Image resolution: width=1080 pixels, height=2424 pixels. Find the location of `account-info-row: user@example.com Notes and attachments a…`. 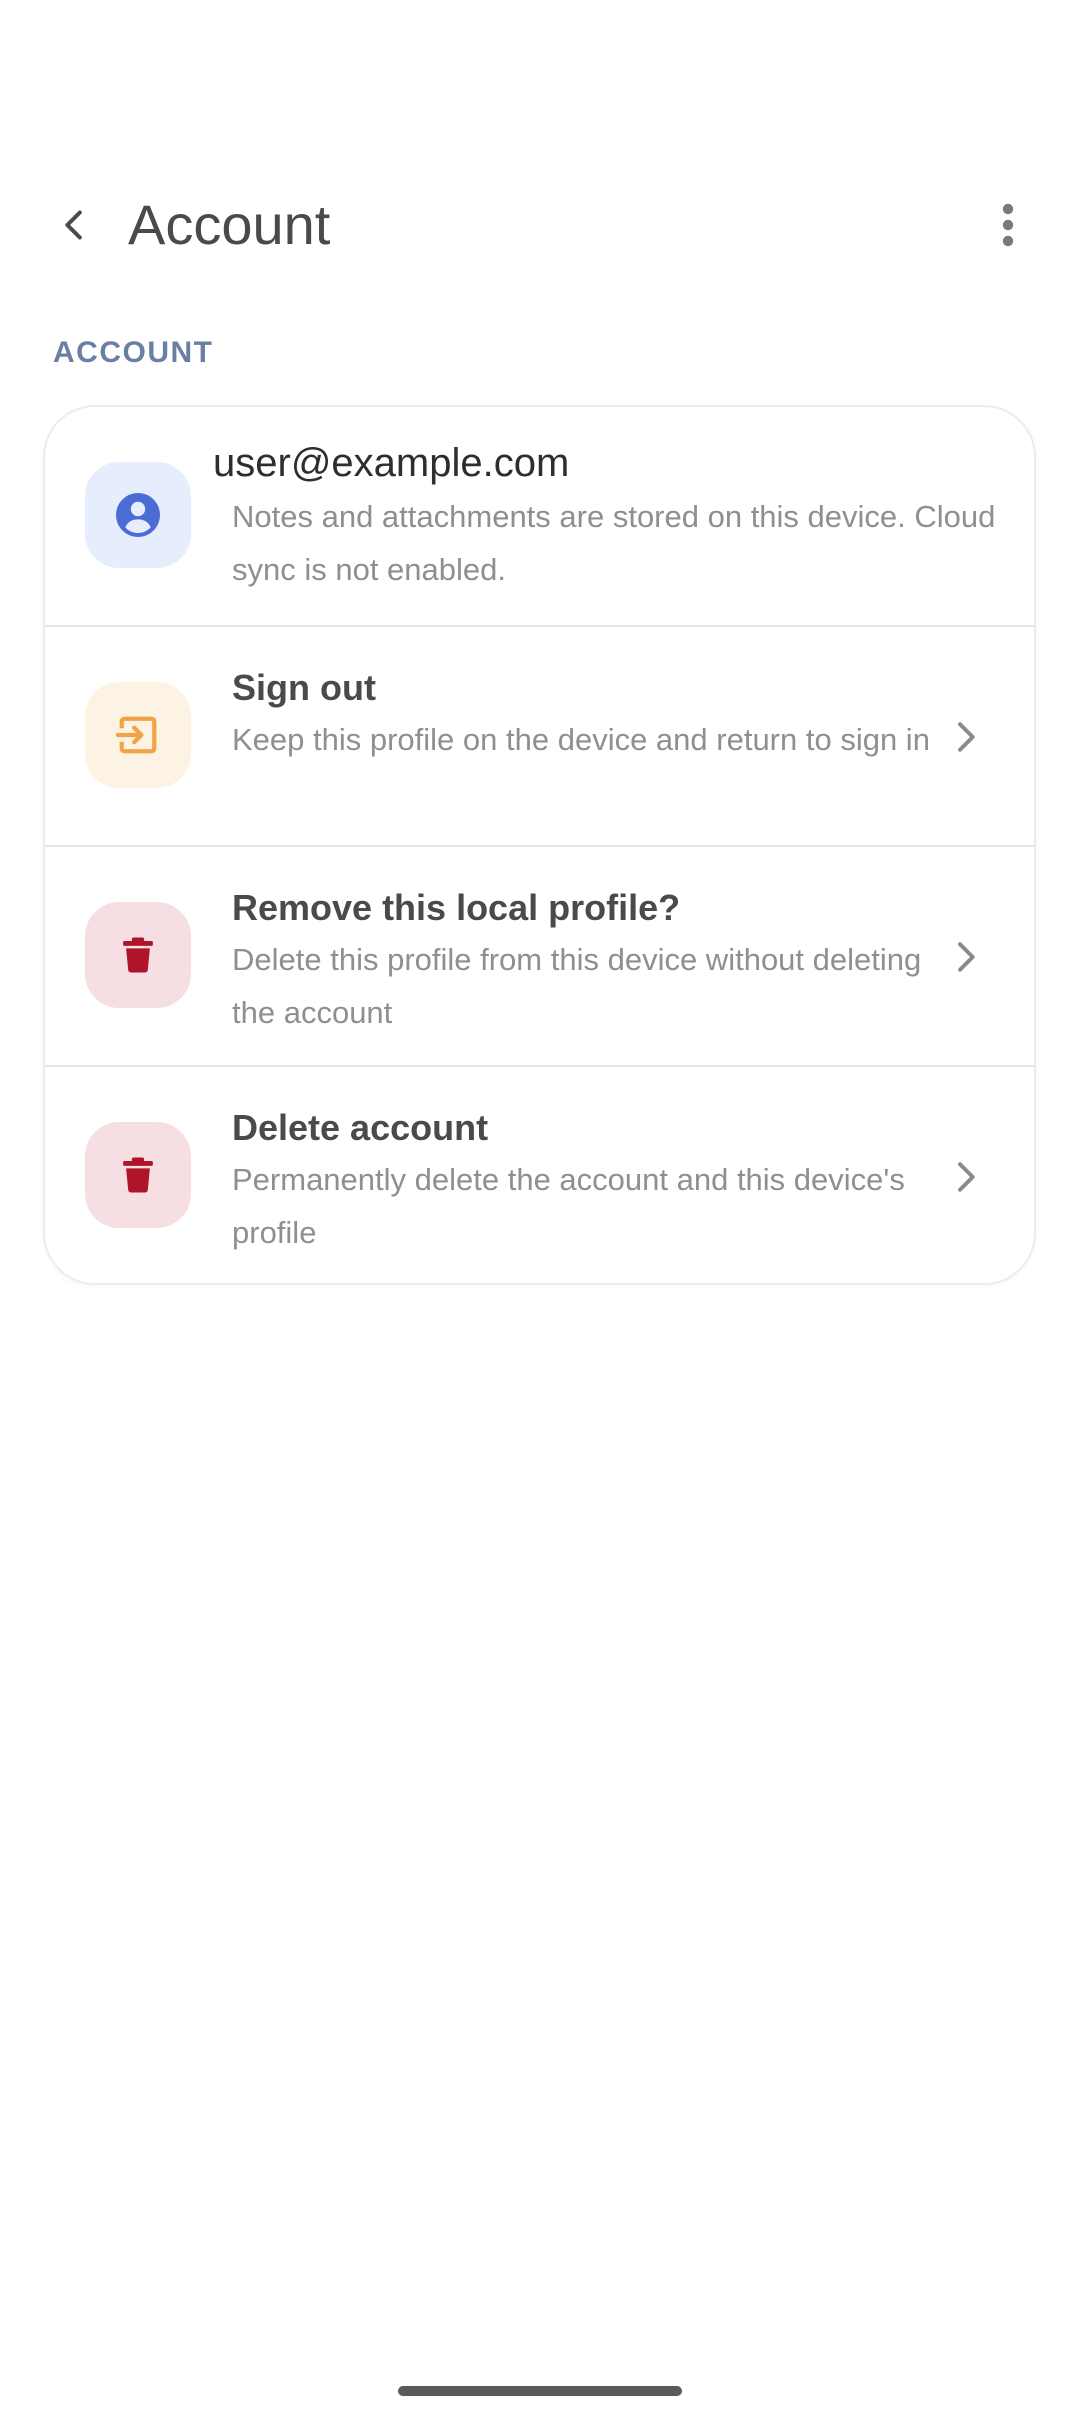

account-info-row: user@example.com Notes and attachments a… is located at coordinates (539, 517).